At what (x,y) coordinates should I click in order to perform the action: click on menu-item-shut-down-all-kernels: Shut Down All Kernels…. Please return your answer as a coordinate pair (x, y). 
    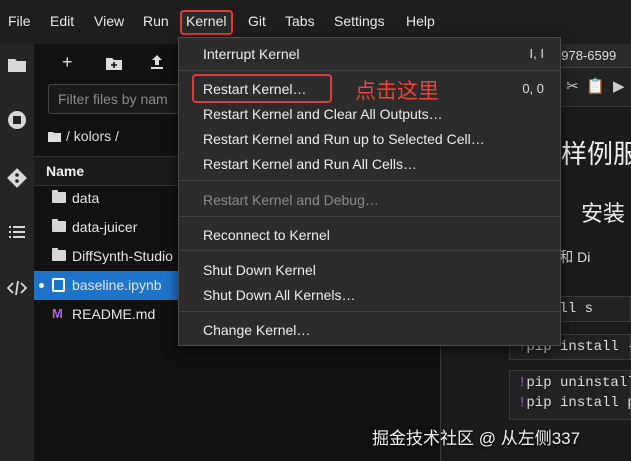
    Looking at the image, I should click on (369, 295).